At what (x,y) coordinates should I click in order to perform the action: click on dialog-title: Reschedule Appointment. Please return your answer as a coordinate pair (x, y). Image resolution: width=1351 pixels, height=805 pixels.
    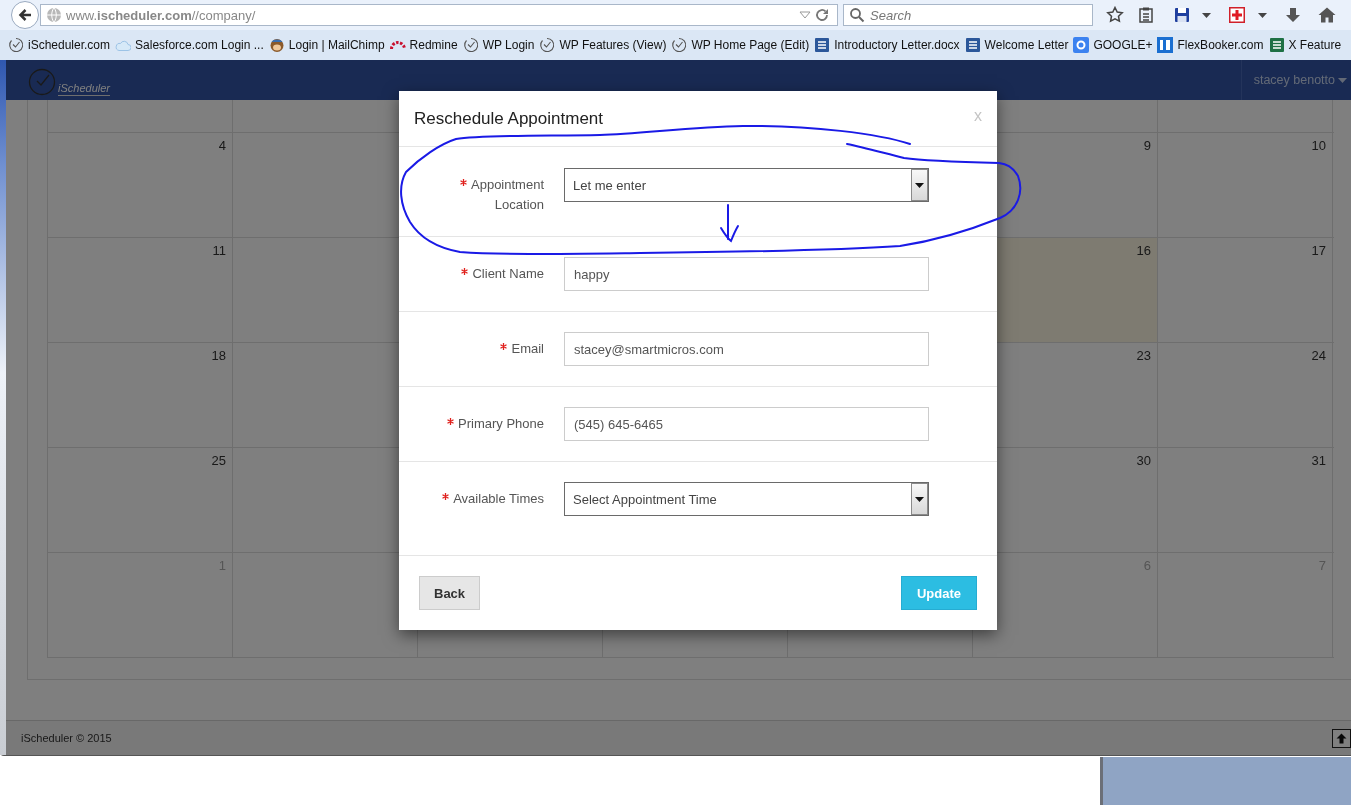
    Looking at the image, I should click on (509, 119).